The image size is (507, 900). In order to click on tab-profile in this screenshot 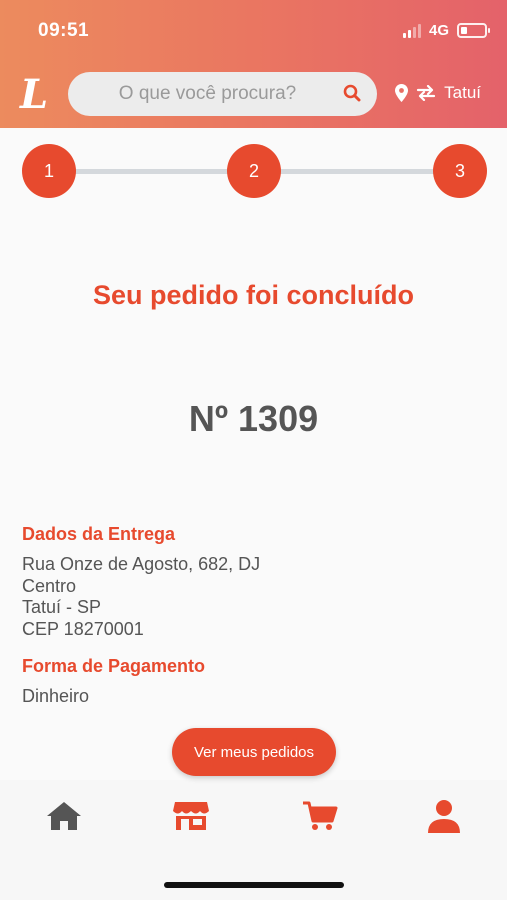, I will do `click(444, 816)`.